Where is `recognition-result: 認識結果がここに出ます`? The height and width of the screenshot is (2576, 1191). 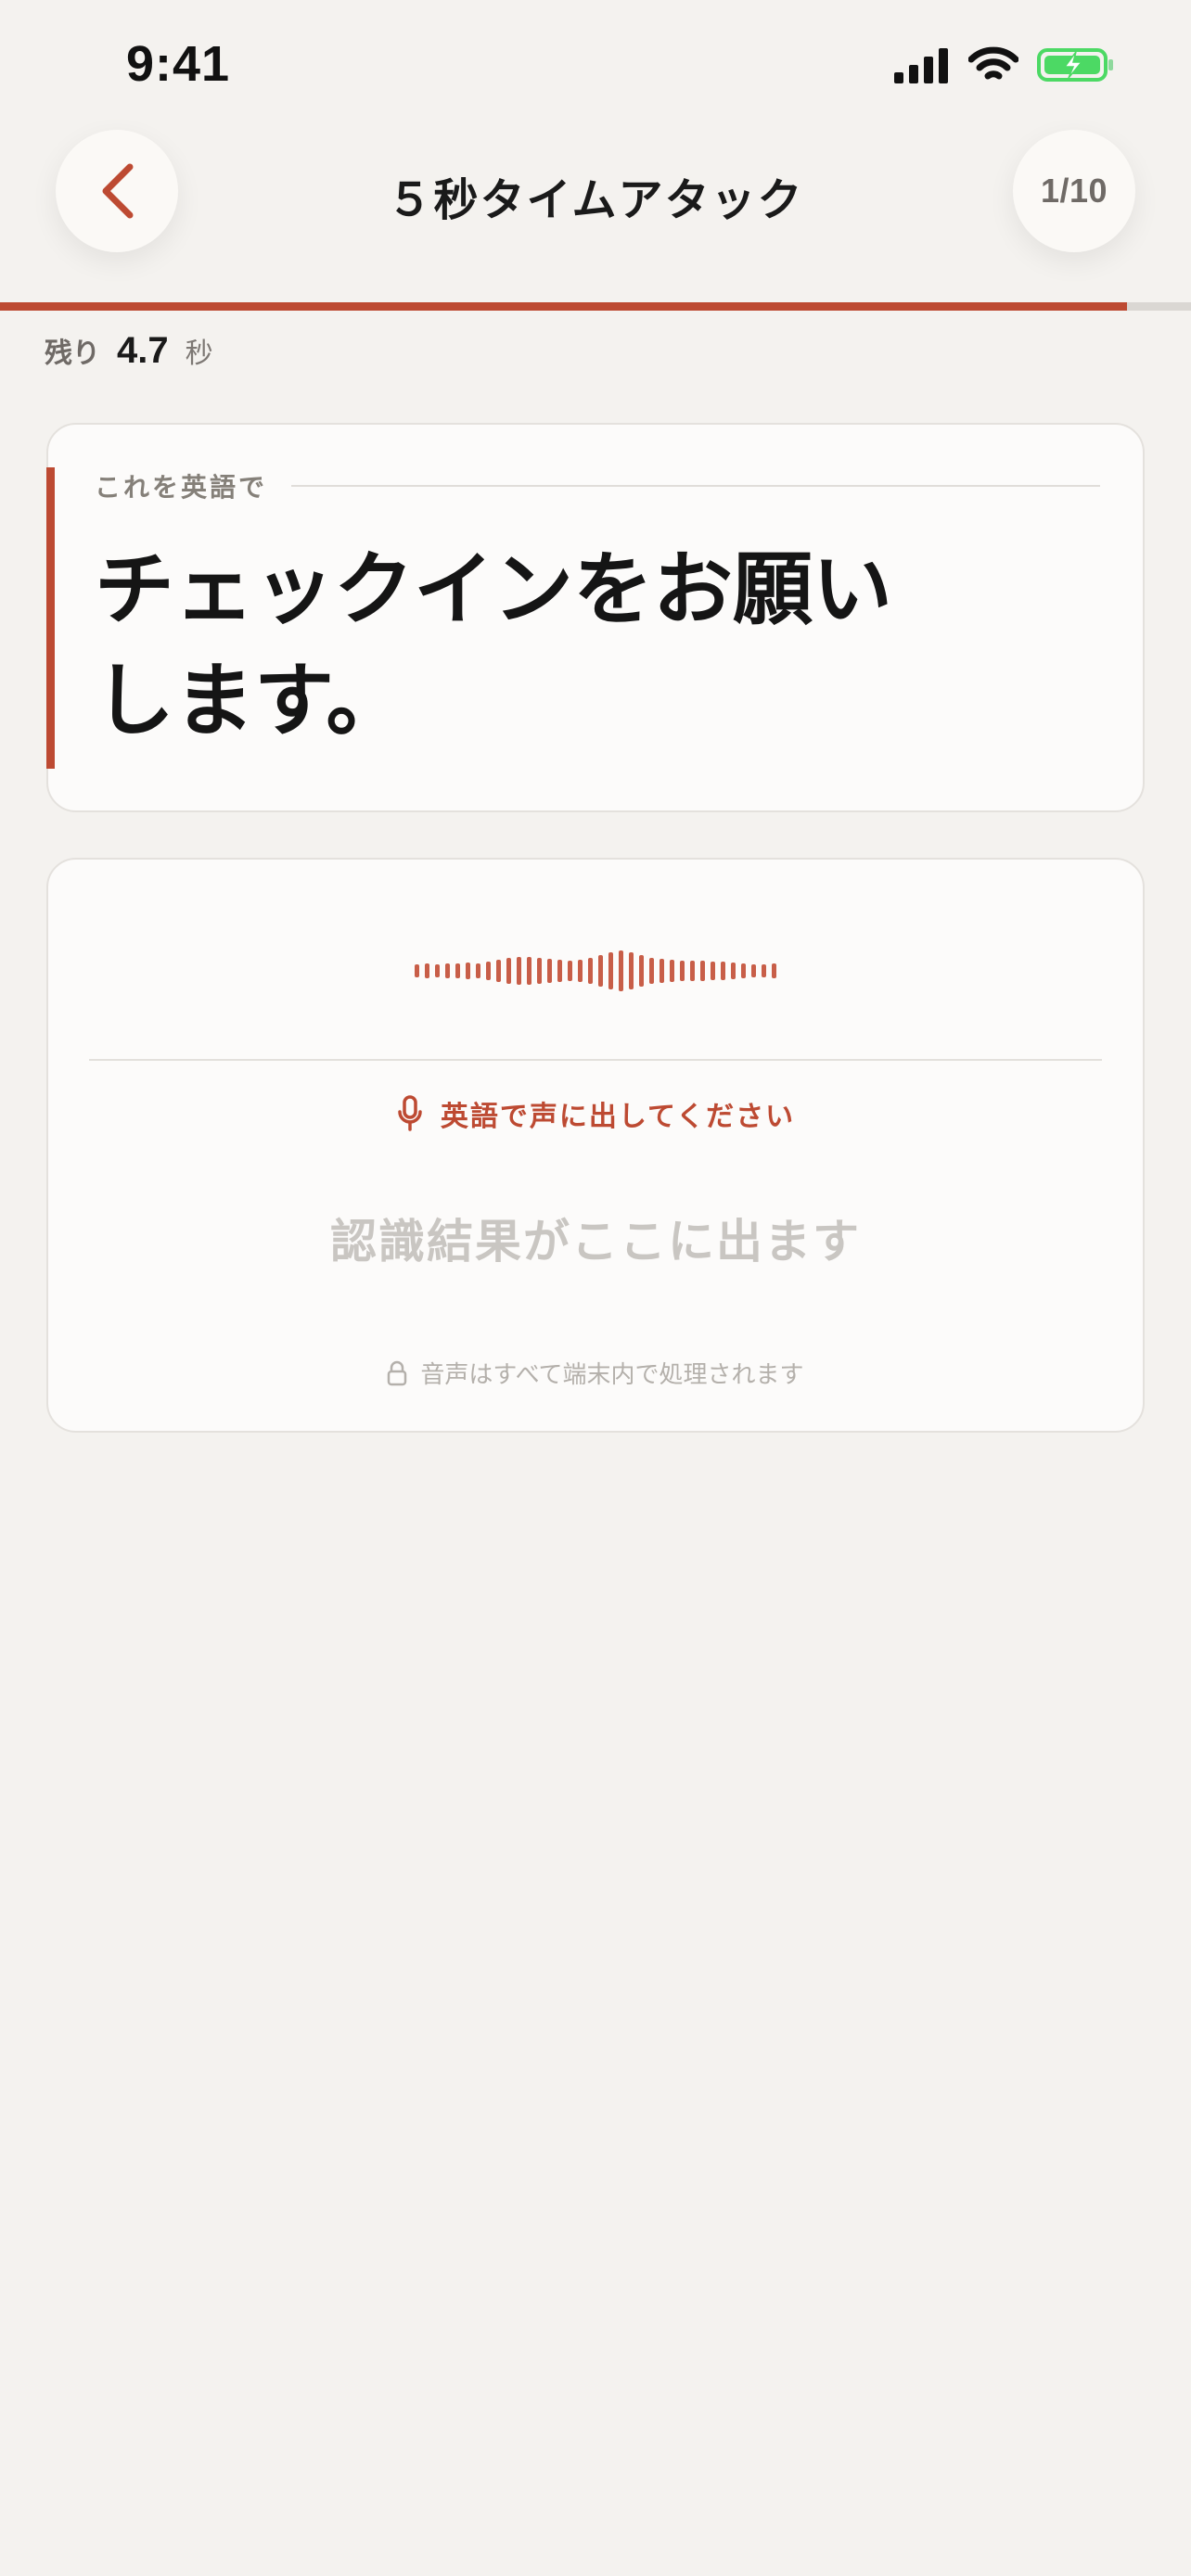
recognition-result: 認識結果がここに出ます is located at coordinates (595, 1242).